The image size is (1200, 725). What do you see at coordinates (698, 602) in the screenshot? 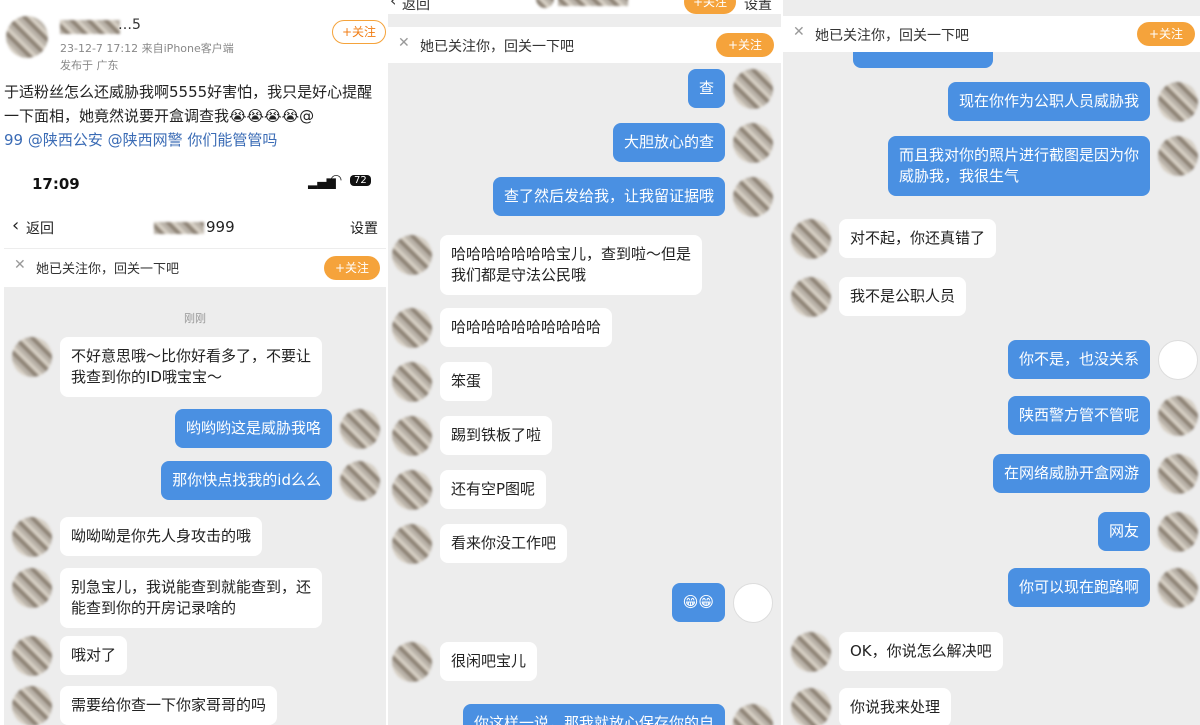
I see `message-bubble: 😁😁` at bounding box center [698, 602].